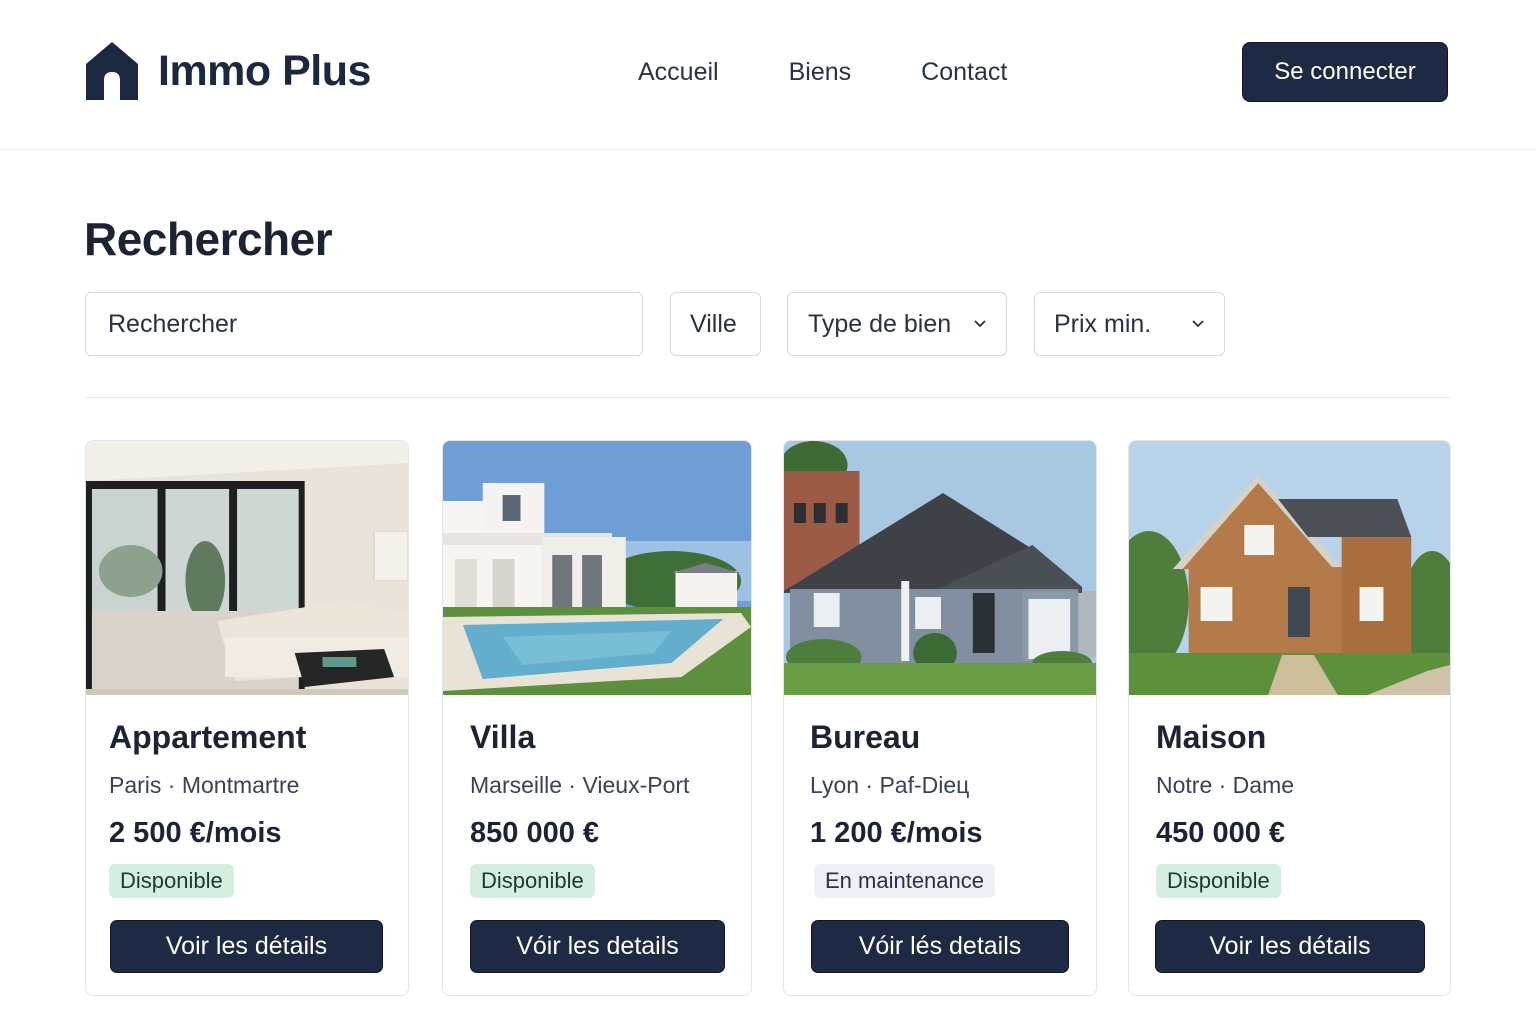 Image resolution: width=1536 pixels, height=1024 pixels. What do you see at coordinates (580, 785) in the screenshot?
I see `listing-location: Marseille · Vieux-Port` at bounding box center [580, 785].